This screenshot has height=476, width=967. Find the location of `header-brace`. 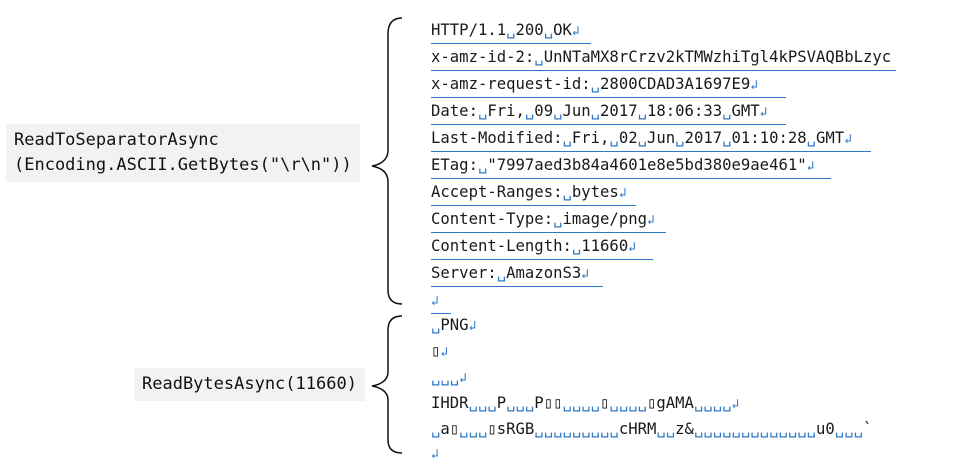

header-brace is located at coordinates (387, 161).